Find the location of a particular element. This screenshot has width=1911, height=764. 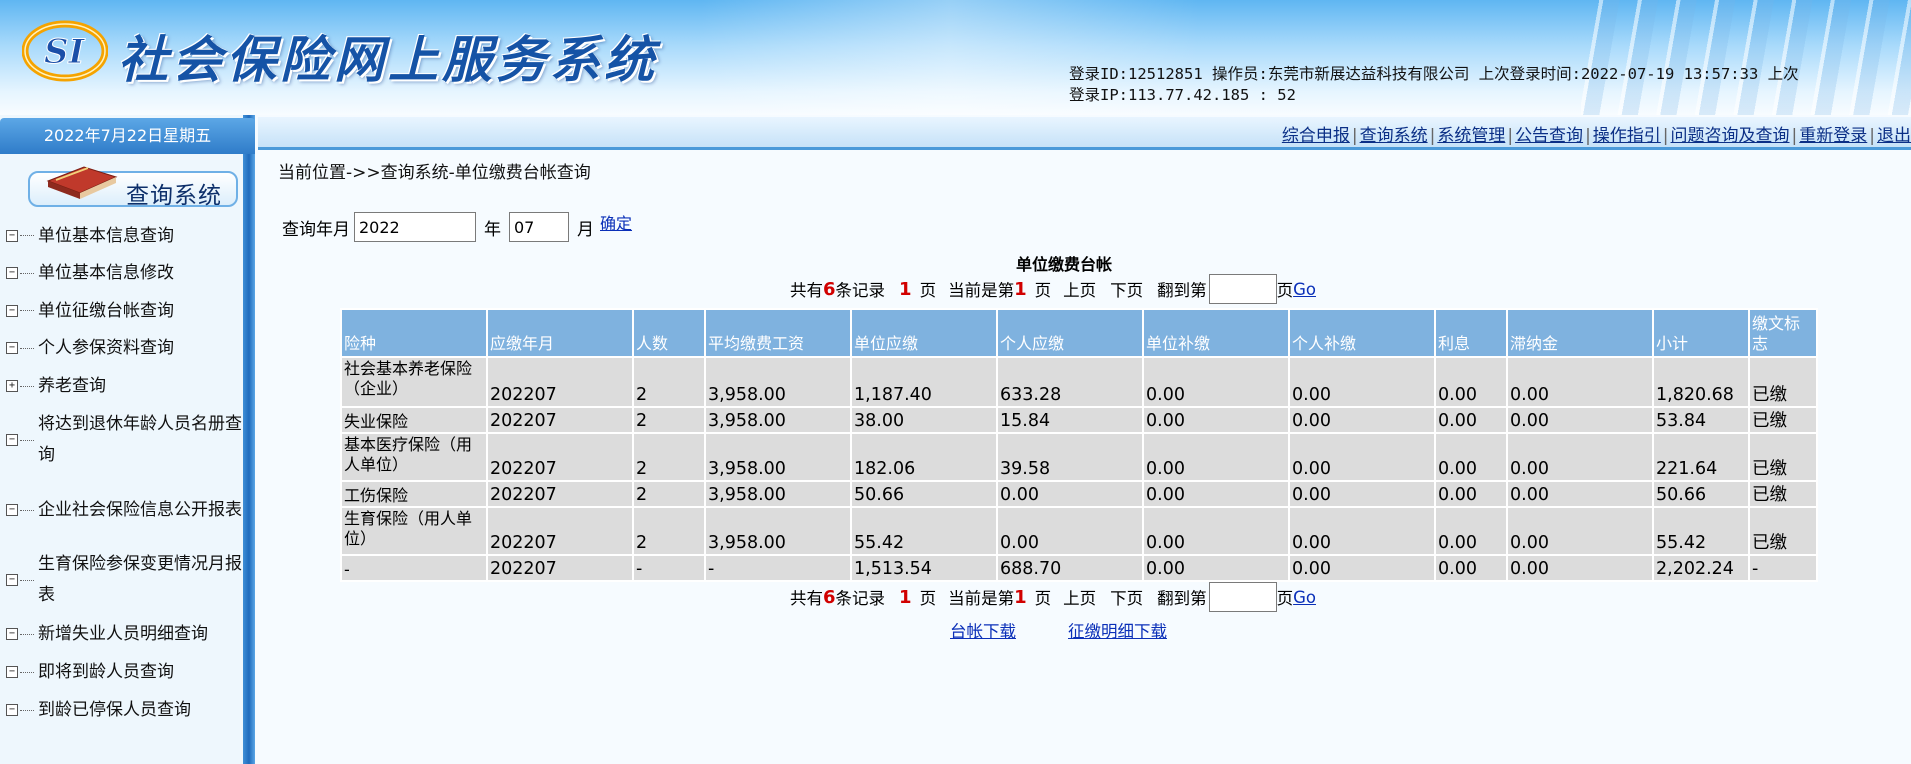

table-cell: 1,513.54 is located at coordinates (924, 568).